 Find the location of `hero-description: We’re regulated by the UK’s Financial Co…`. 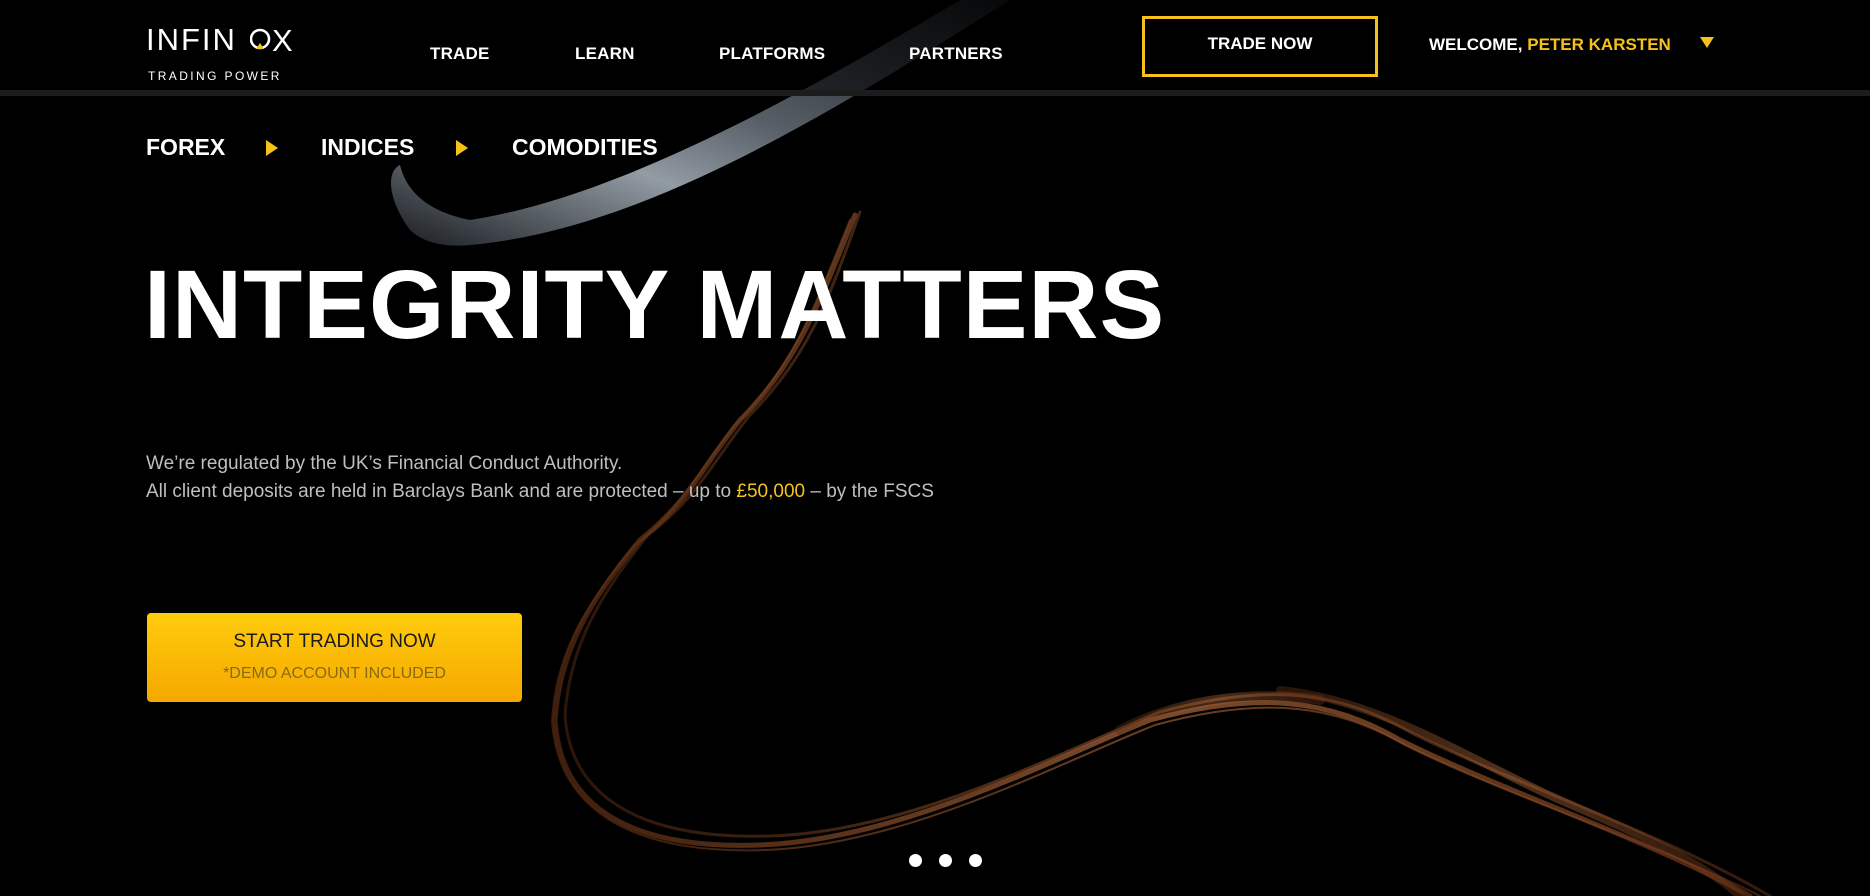

hero-description: We’re regulated by the UK’s Financial Co… is located at coordinates (540, 478).